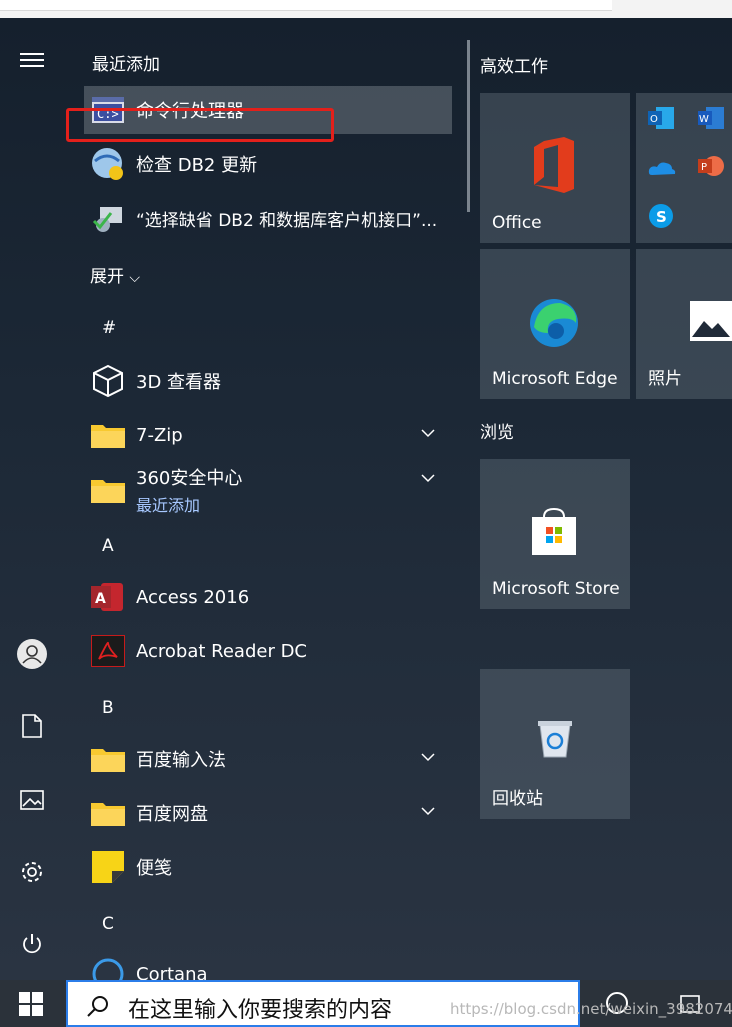 This screenshot has height=1027, width=732. Describe the element at coordinates (32, 499) in the screenshot. I see `start-rail` at that location.